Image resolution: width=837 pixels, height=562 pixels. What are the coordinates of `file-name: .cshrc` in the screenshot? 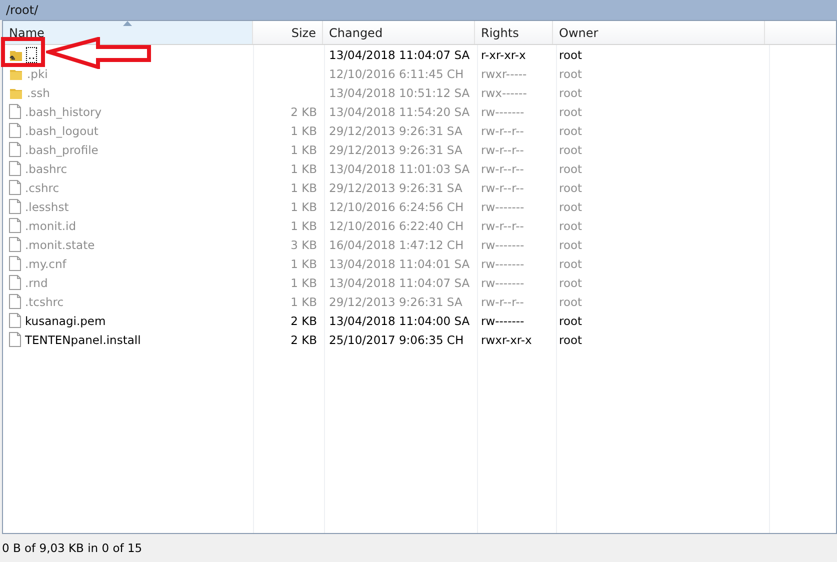 It's located at (42, 187).